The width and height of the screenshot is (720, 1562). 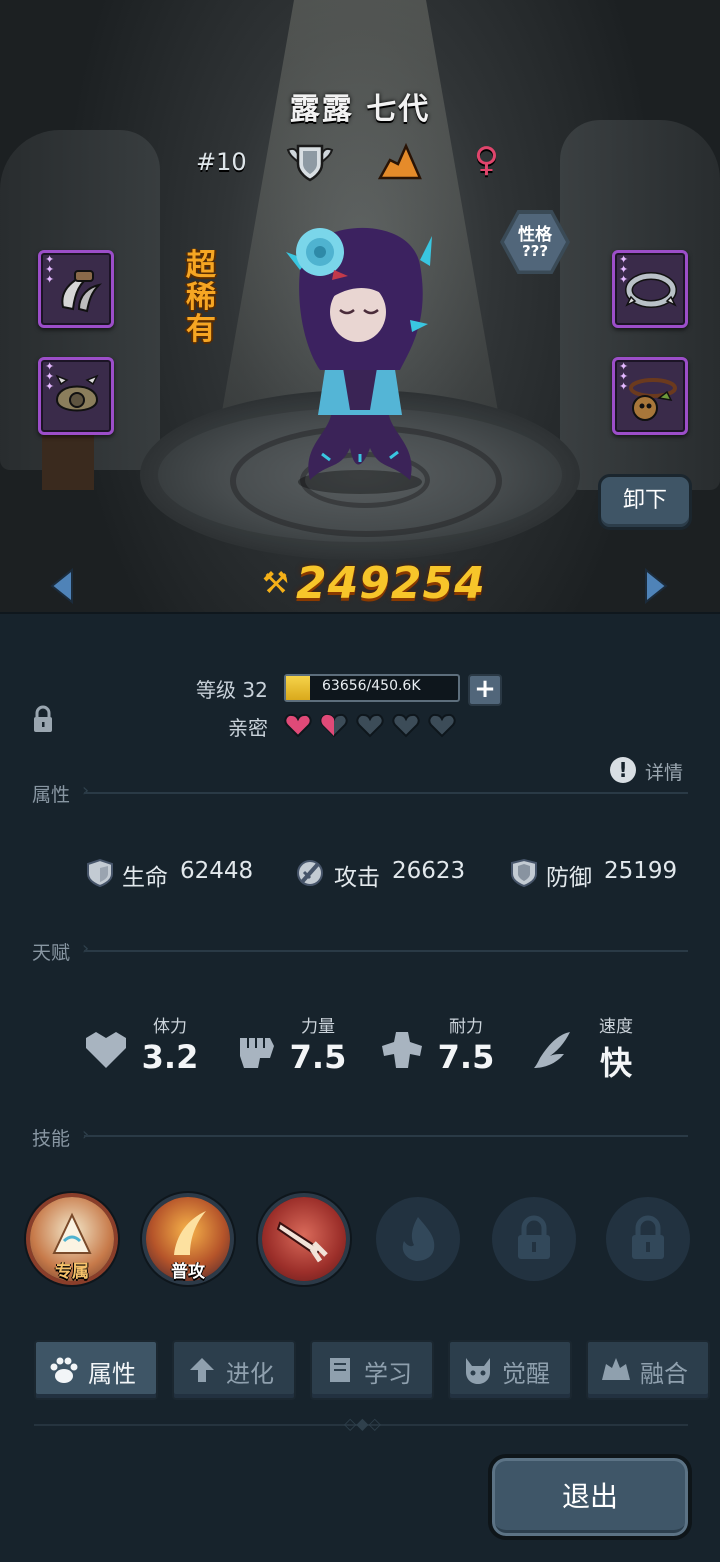 What do you see at coordinates (391, 583) in the screenshot?
I see `combat-power-value: 249254` at bounding box center [391, 583].